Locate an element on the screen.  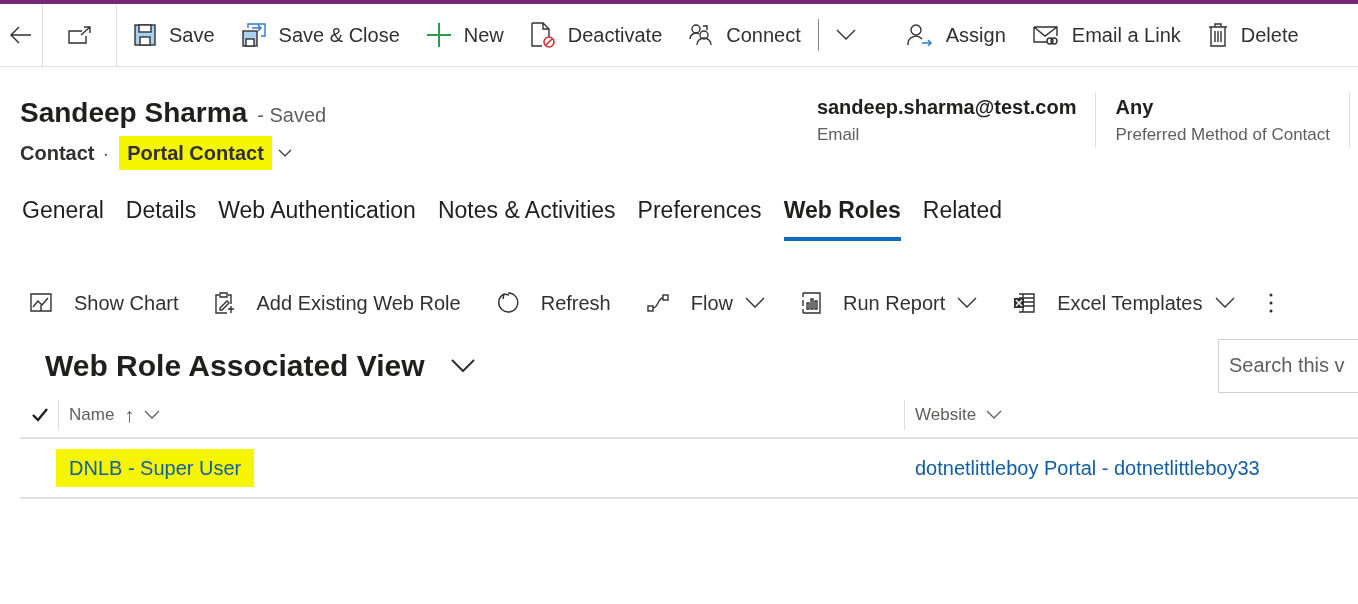
tab: Related is located at coordinates (962, 216).